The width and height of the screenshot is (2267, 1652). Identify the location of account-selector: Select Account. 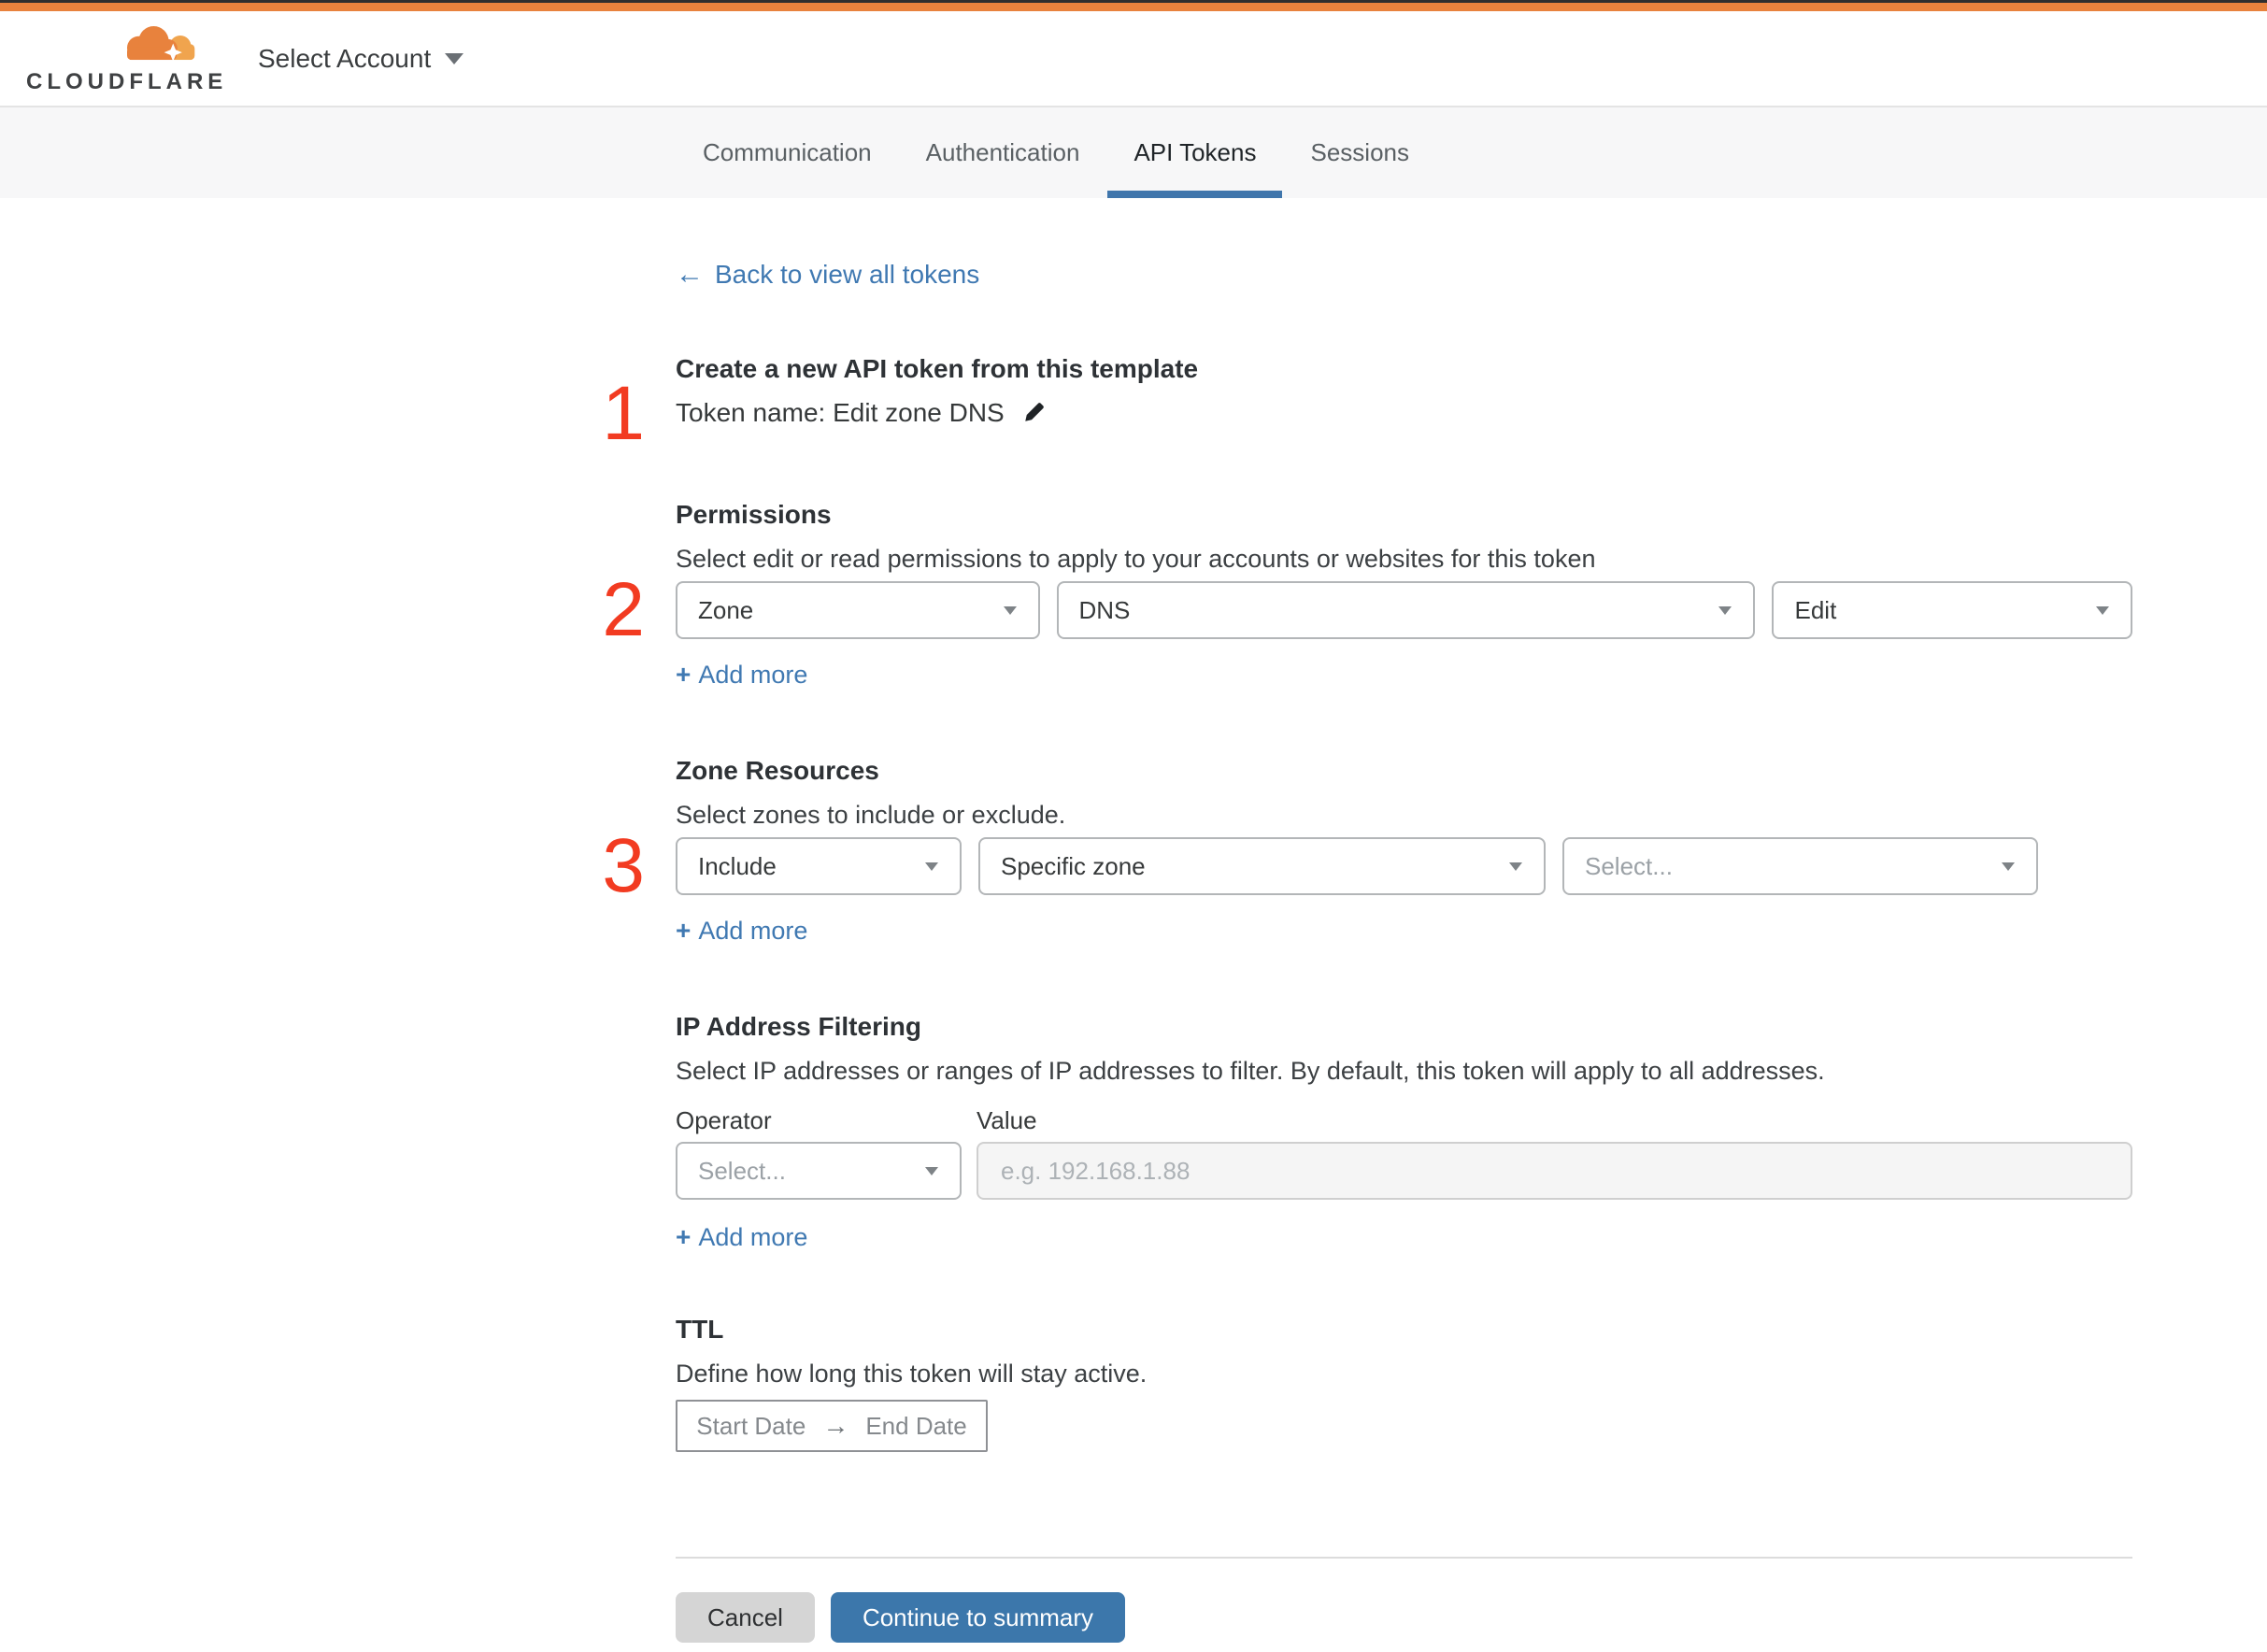
(361, 59).